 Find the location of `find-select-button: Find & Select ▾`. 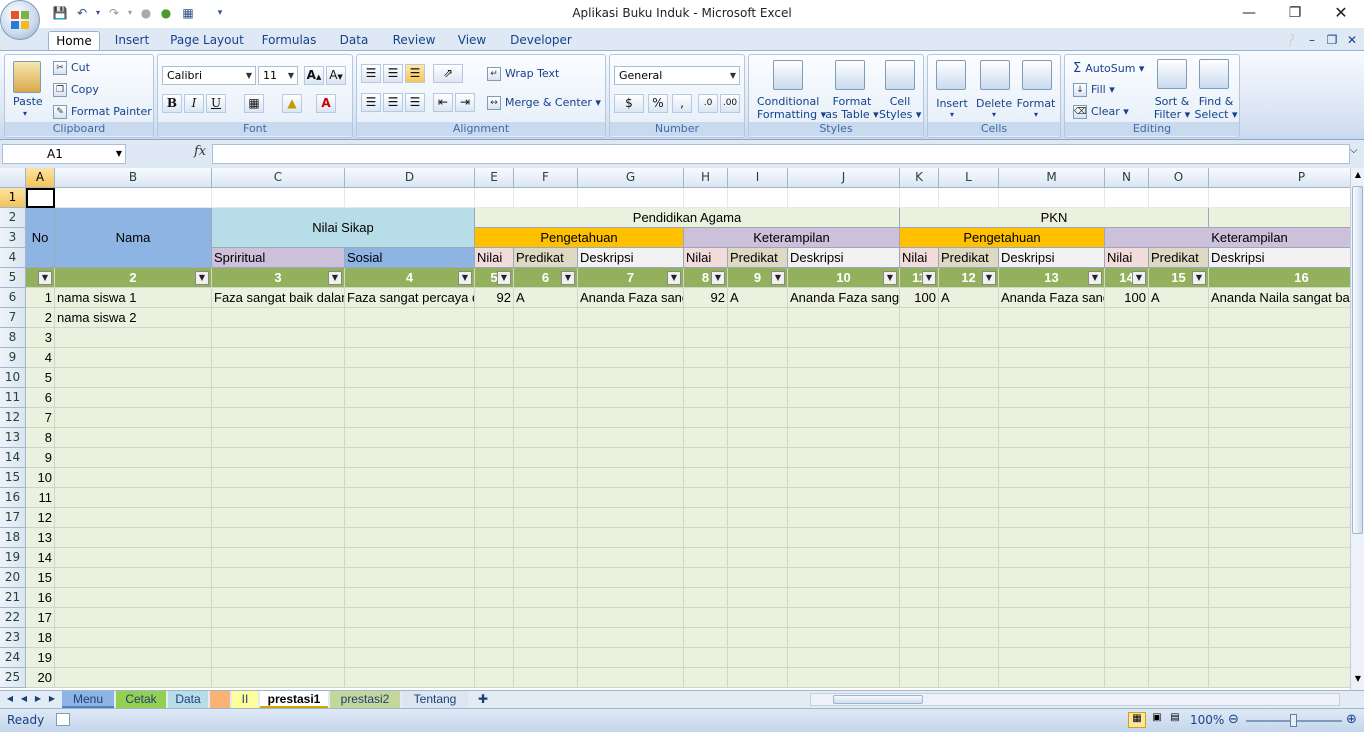

find-select-button: Find & Select ▾ is located at coordinates (1216, 108).